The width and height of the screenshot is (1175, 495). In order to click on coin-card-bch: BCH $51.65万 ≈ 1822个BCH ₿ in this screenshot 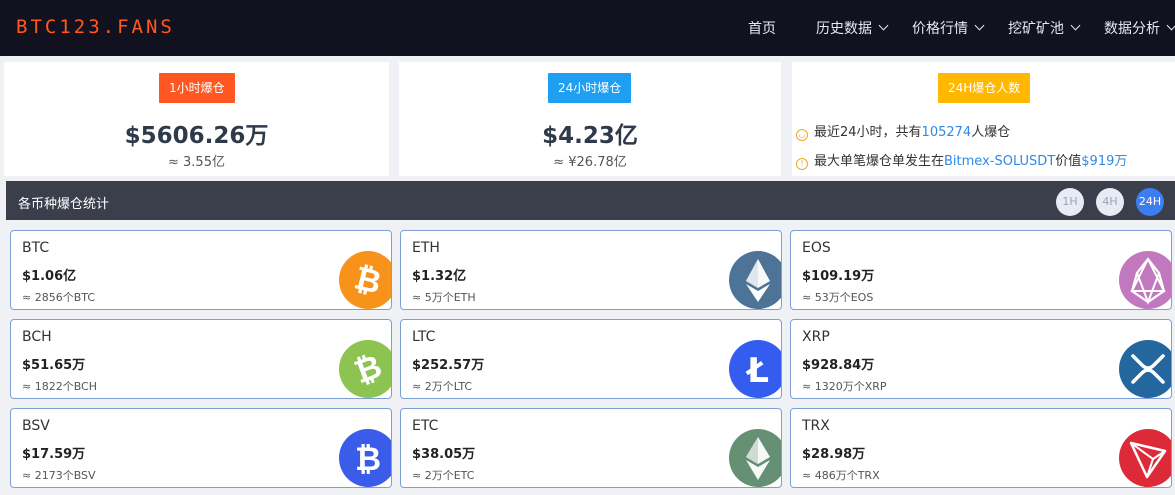, I will do `click(201, 359)`.